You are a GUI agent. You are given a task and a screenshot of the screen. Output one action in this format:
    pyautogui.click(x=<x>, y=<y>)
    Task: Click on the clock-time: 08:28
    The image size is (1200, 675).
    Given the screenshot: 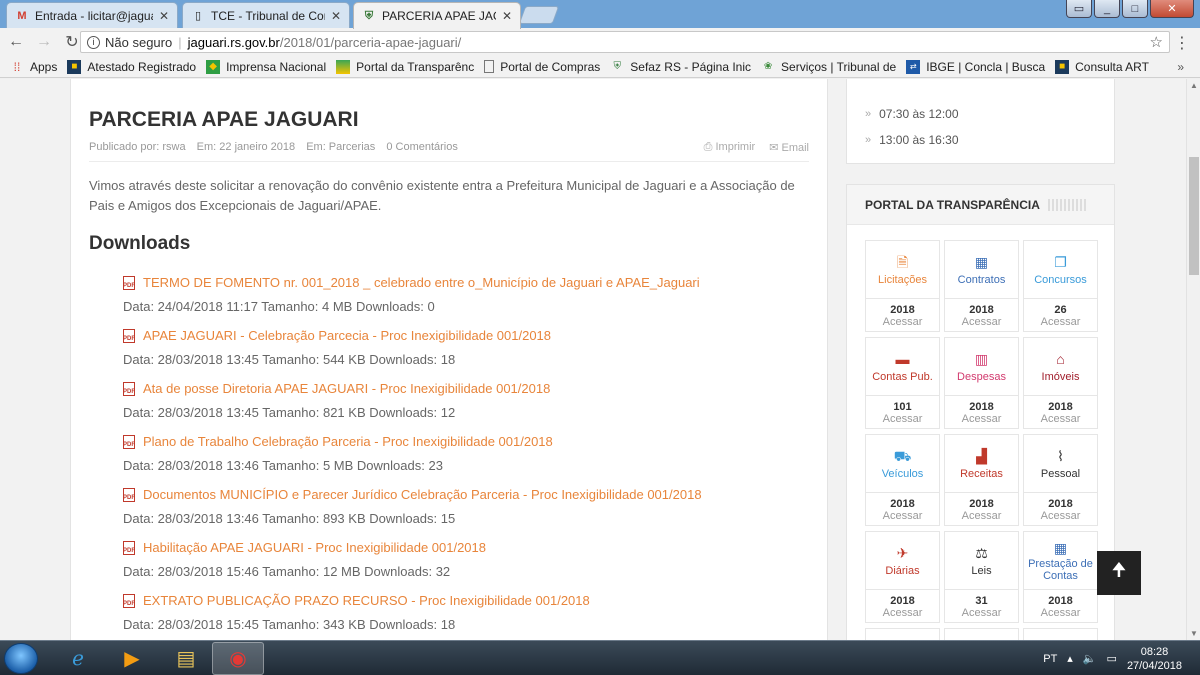 What is the action you would take?
    pyautogui.click(x=1154, y=651)
    